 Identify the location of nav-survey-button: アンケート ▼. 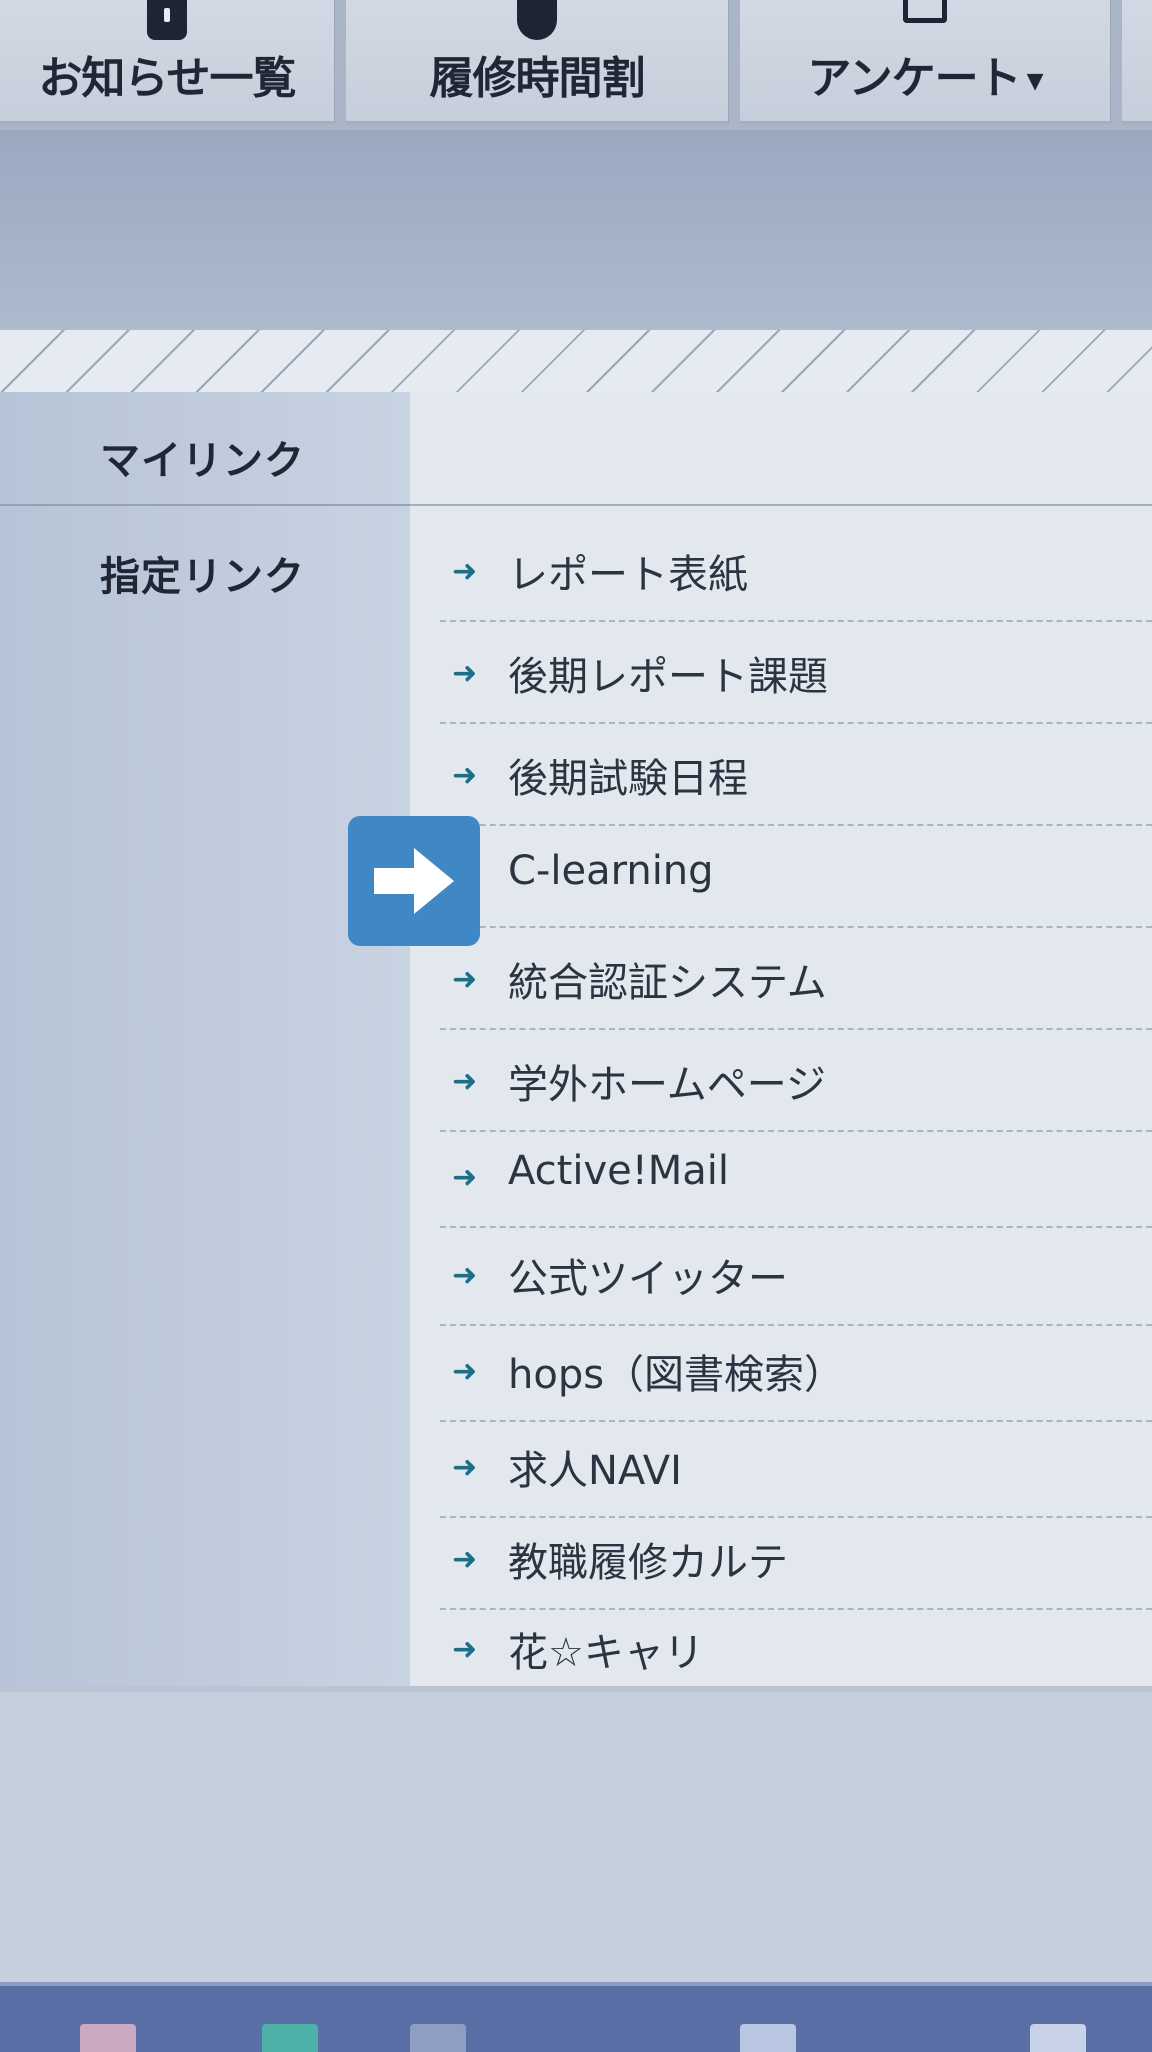
(925, 62).